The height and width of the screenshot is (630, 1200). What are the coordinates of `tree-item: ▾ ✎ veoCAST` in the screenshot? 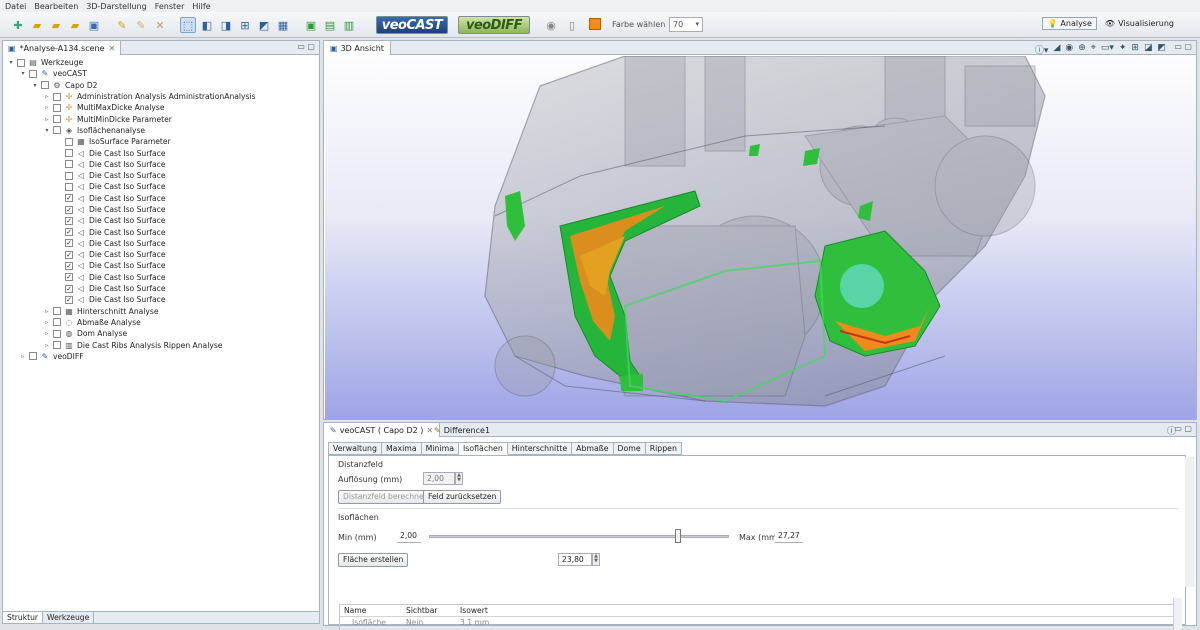 It's located at (163, 73).